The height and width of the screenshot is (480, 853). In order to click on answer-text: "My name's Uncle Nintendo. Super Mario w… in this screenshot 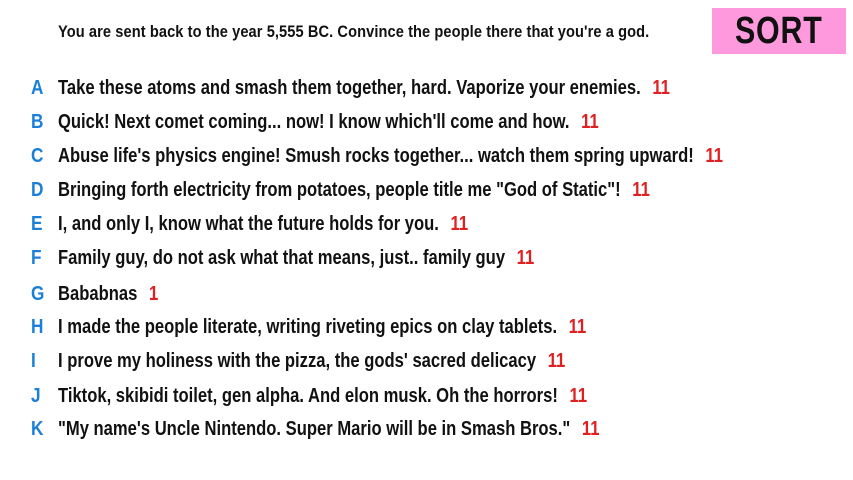, I will do `click(314, 428)`.